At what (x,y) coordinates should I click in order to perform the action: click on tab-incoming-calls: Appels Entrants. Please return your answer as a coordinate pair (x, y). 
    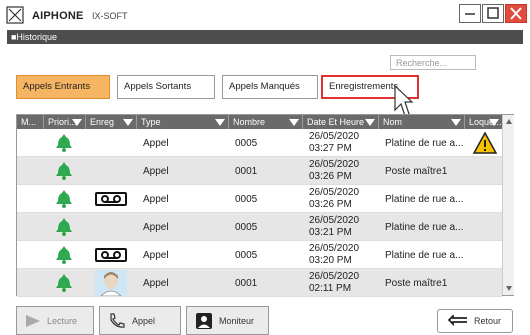
    Looking at the image, I should click on (63, 87).